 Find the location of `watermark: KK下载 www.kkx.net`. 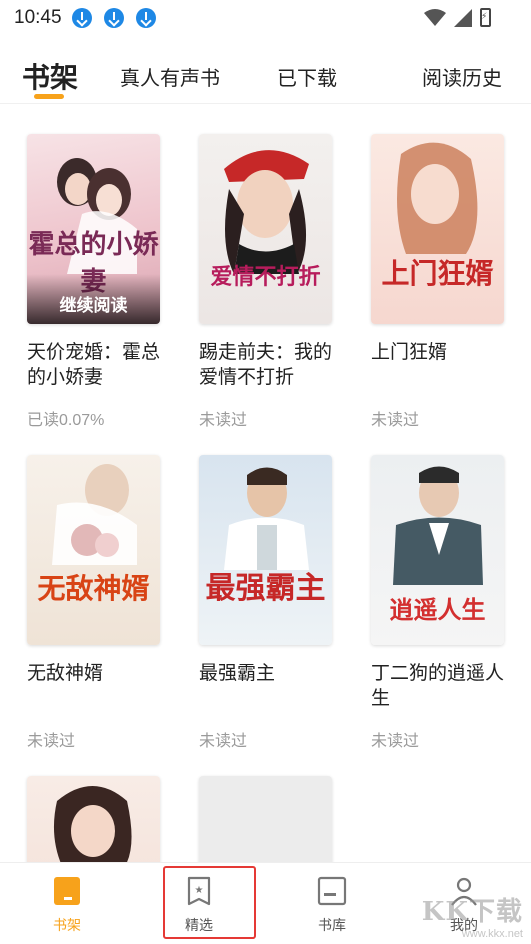

watermark: KK下载 www.kkx.net is located at coordinates (472, 915).